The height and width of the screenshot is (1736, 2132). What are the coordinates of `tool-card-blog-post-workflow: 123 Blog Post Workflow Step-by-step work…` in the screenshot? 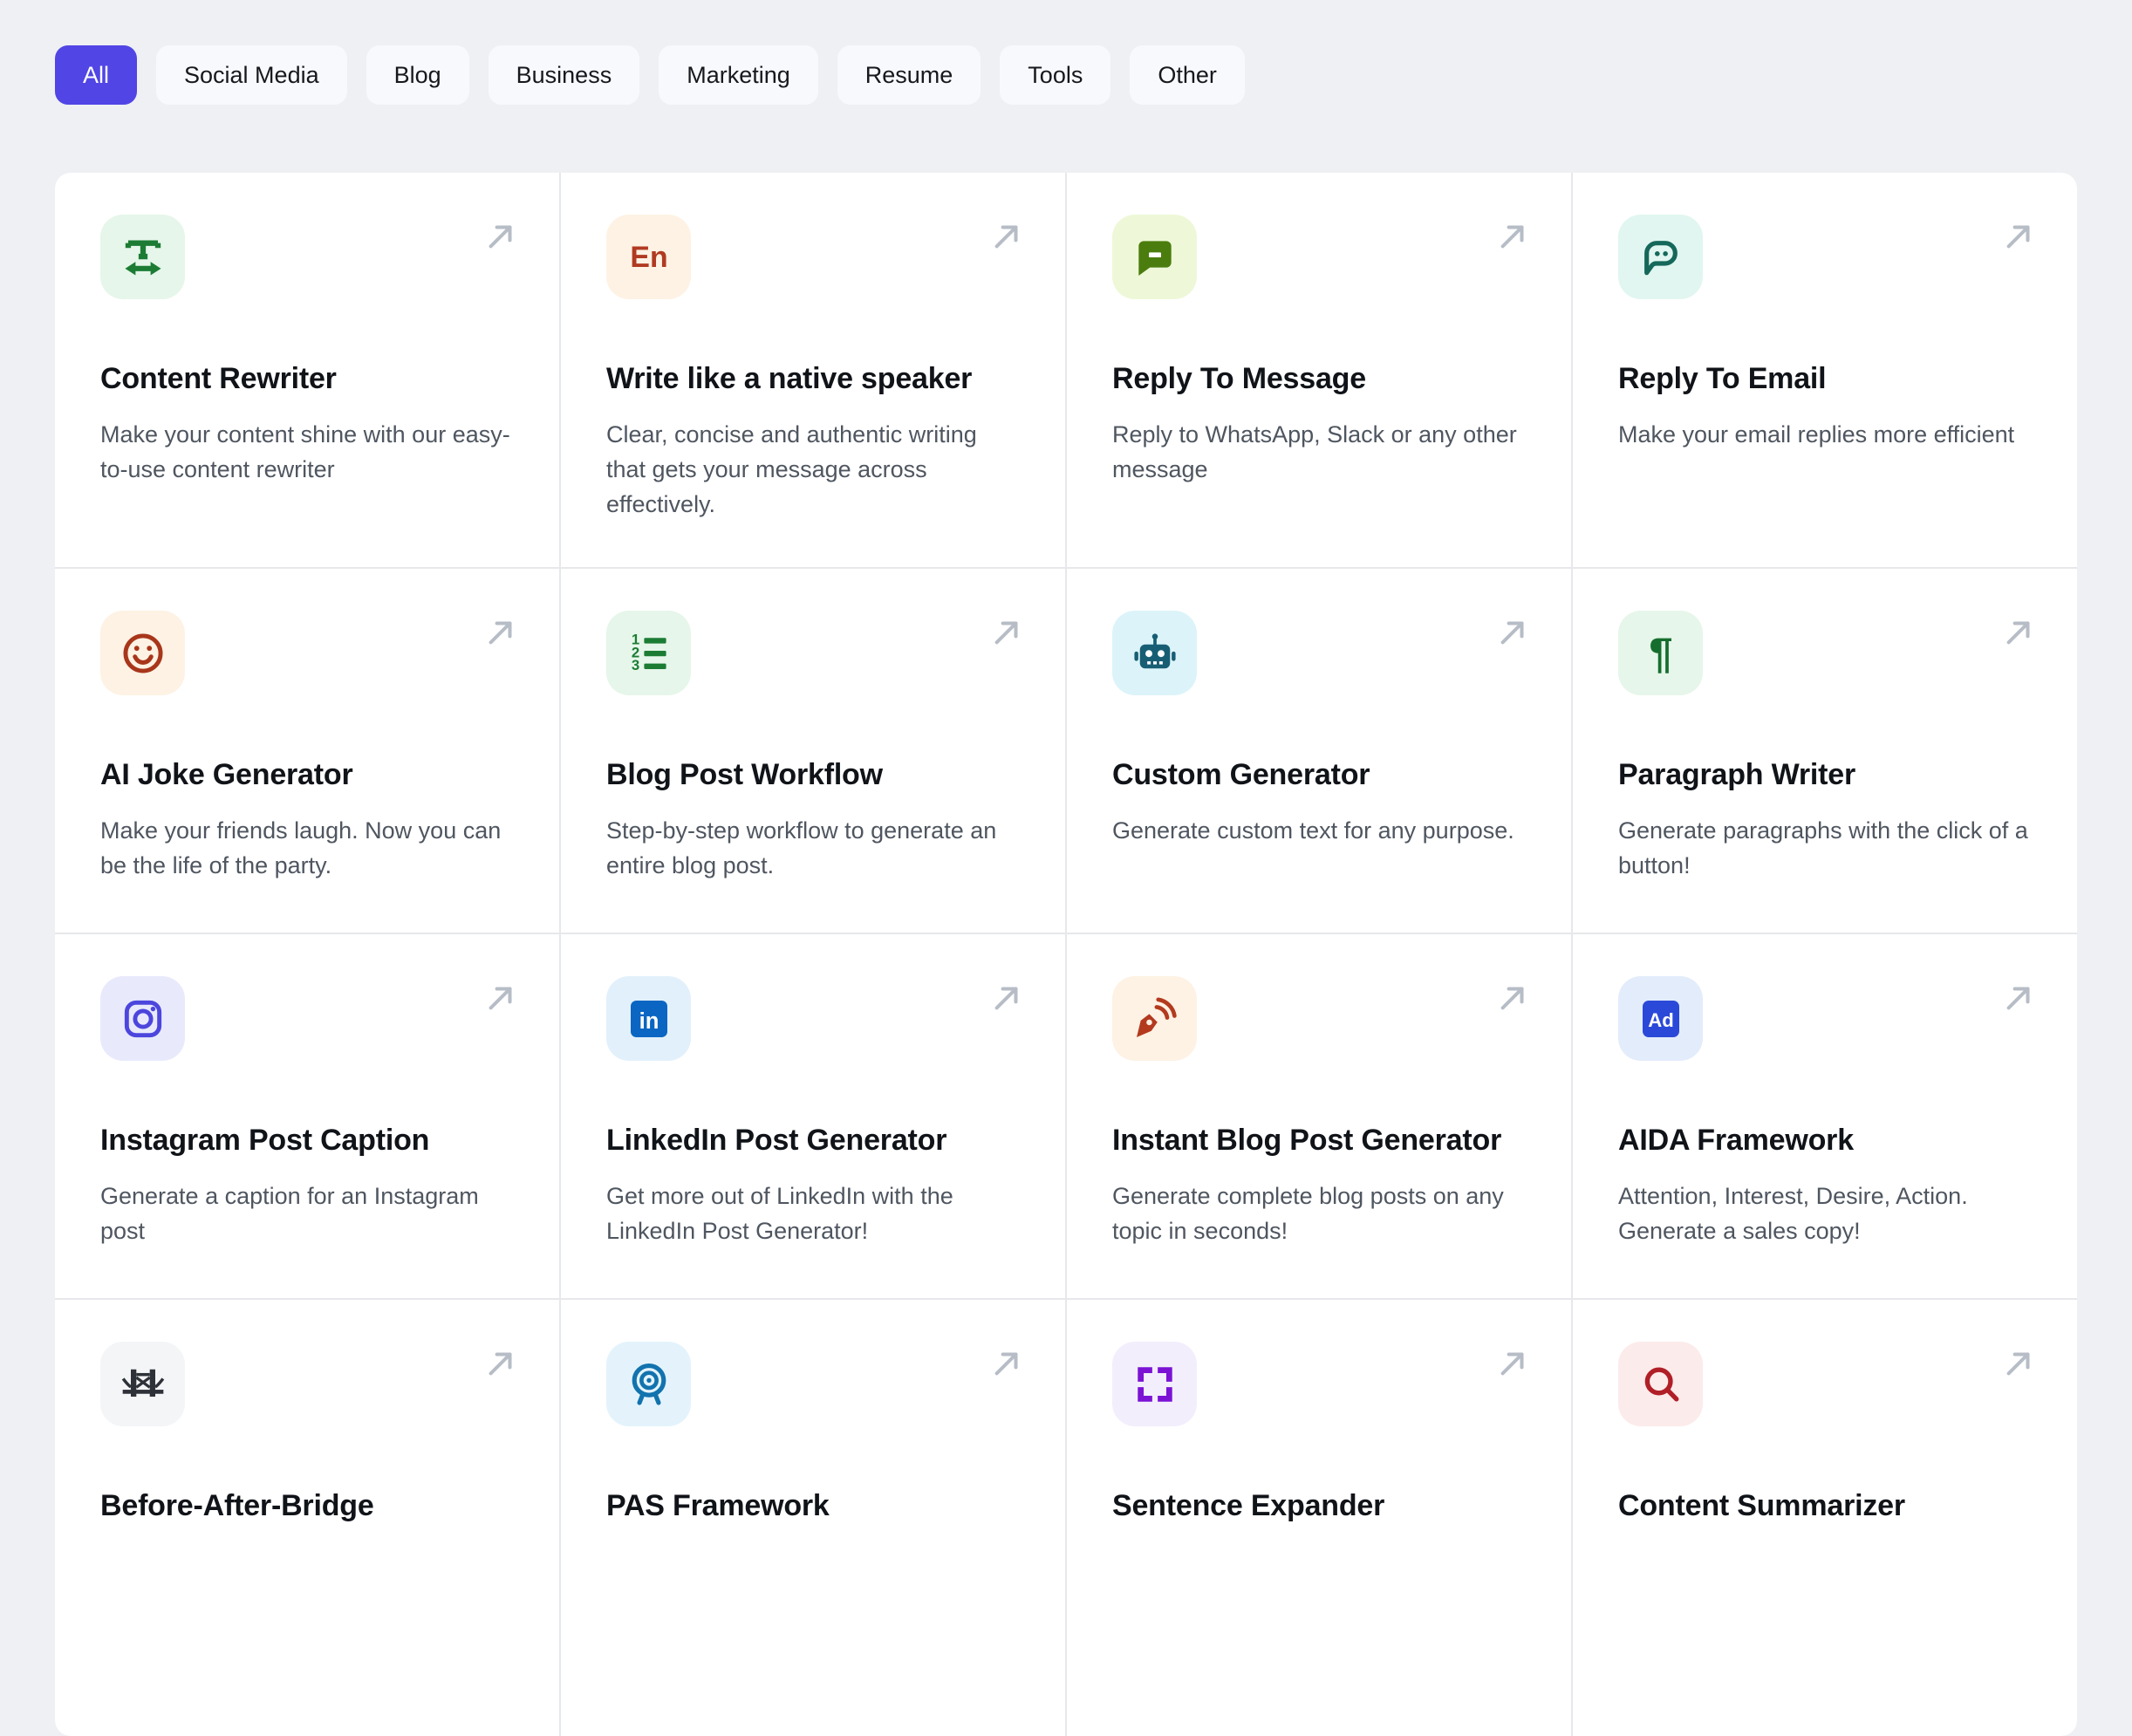 It's located at (813, 751).